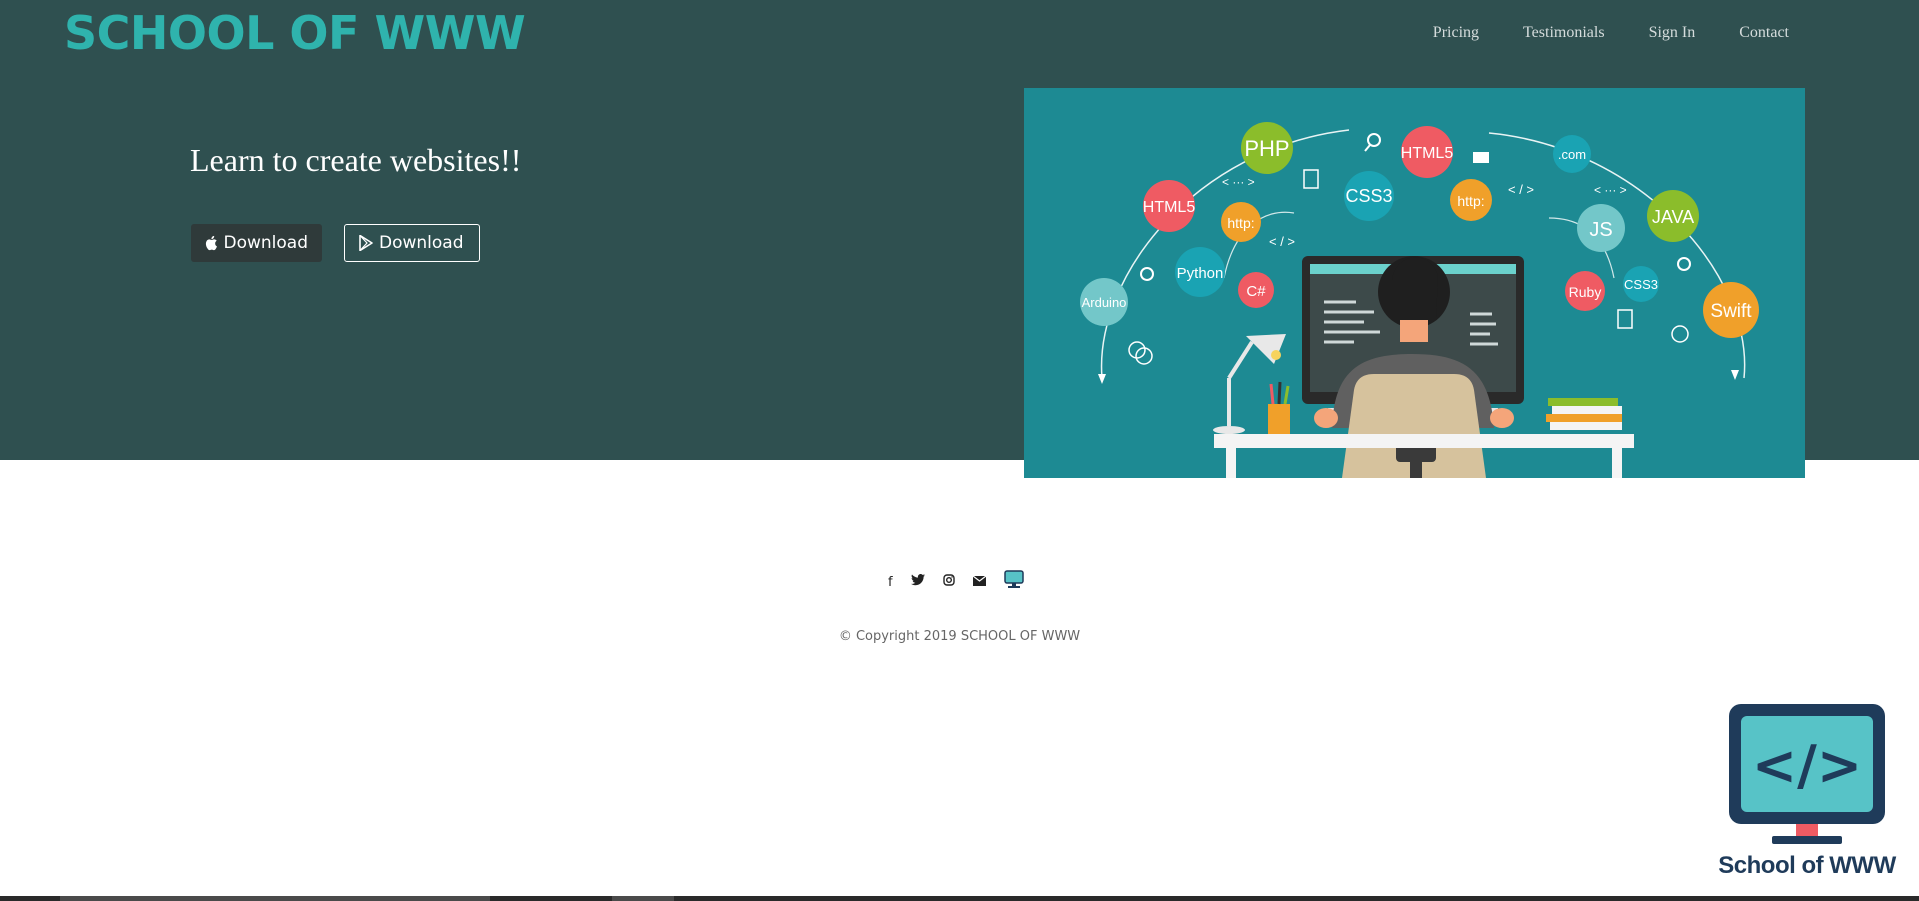 The height and width of the screenshot is (901, 1919). What do you see at coordinates (890, 582) in the screenshot?
I see `facebook-icon: f` at bounding box center [890, 582].